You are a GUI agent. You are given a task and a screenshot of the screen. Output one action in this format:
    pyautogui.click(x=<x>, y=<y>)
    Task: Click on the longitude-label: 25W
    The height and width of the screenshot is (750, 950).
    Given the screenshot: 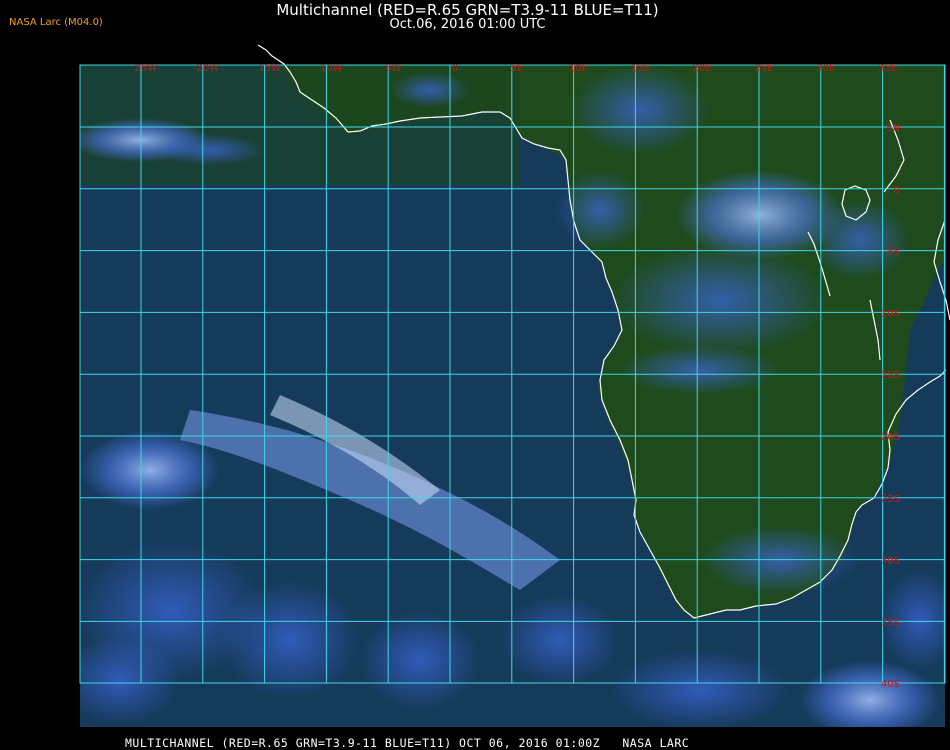 What is the action you would take?
    pyautogui.click(x=146, y=68)
    